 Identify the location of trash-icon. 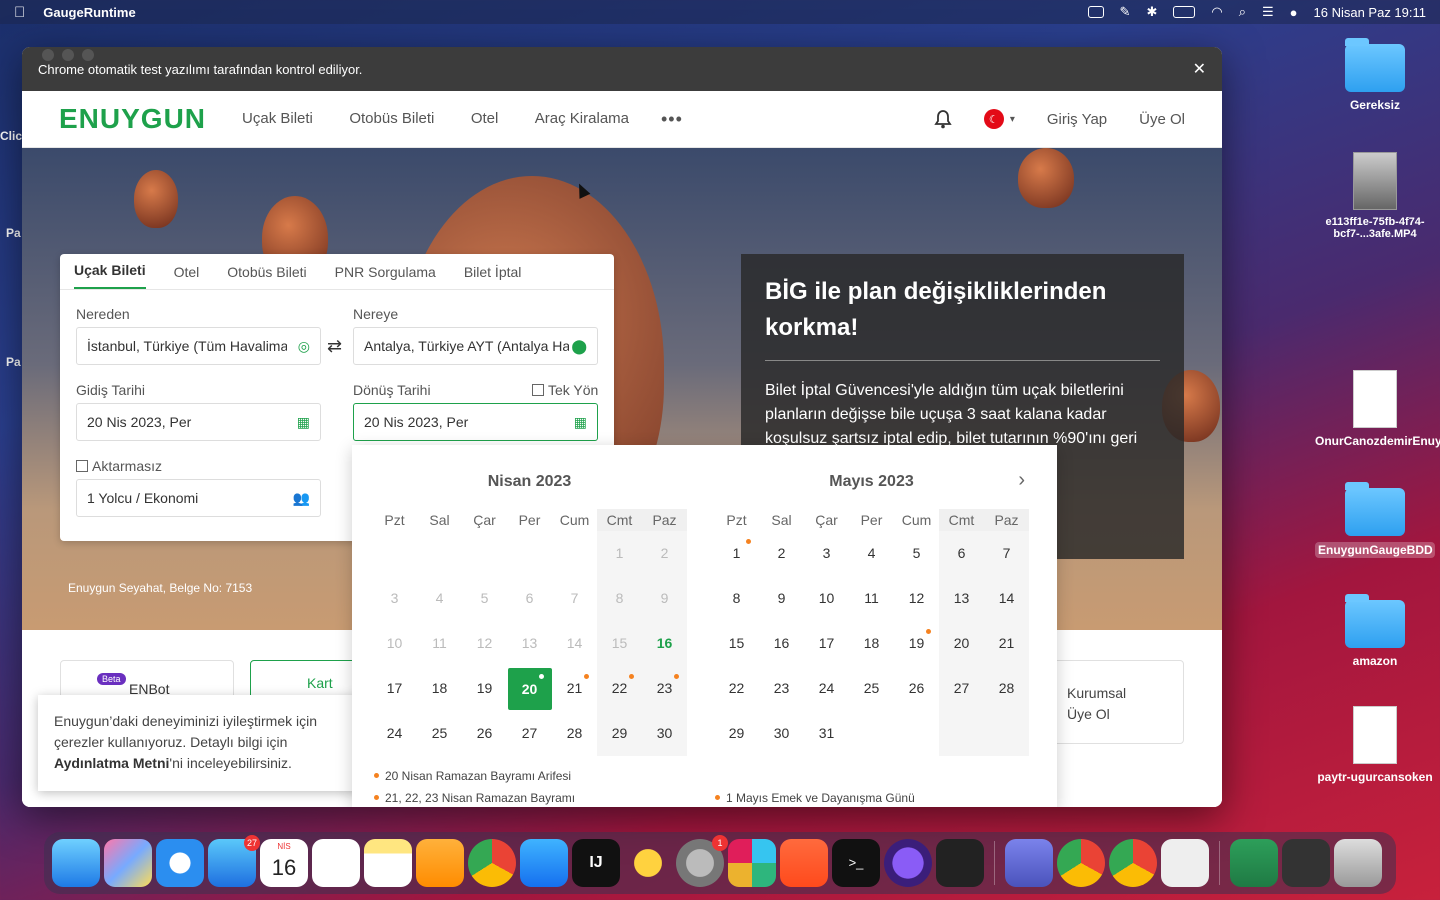
(1358, 863).